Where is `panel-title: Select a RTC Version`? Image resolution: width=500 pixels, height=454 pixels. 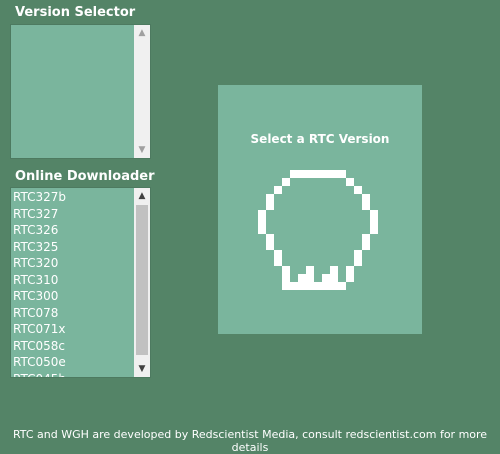 panel-title: Select a RTC Version is located at coordinates (320, 139).